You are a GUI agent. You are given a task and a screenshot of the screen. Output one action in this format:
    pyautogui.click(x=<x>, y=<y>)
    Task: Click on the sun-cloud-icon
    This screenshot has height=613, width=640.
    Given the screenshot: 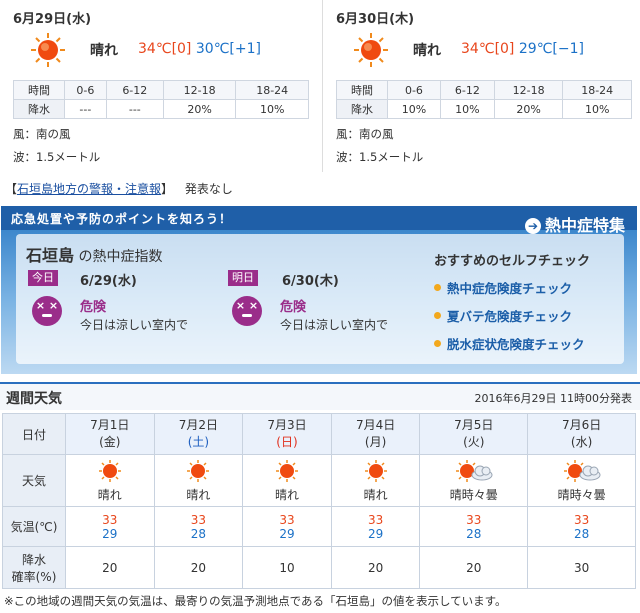 What is the action you would take?
    pyautogui.click(x=582, y=470)
    